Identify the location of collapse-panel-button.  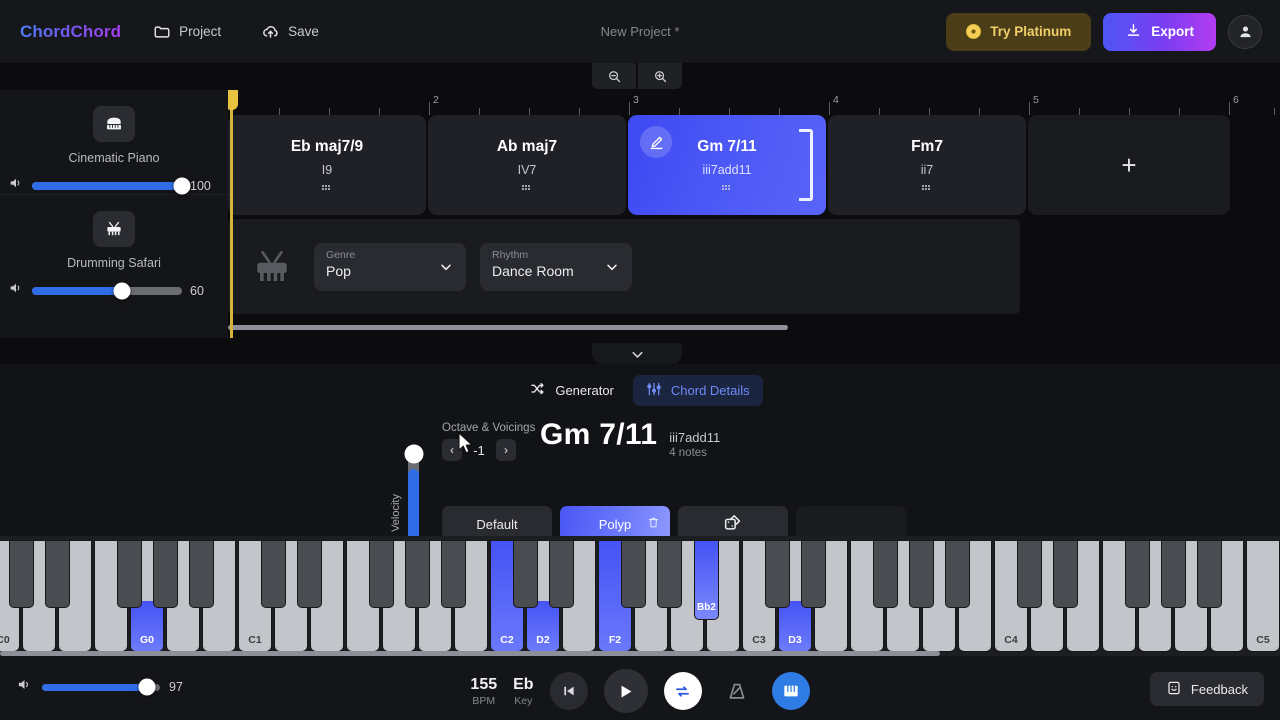
(637, 354).